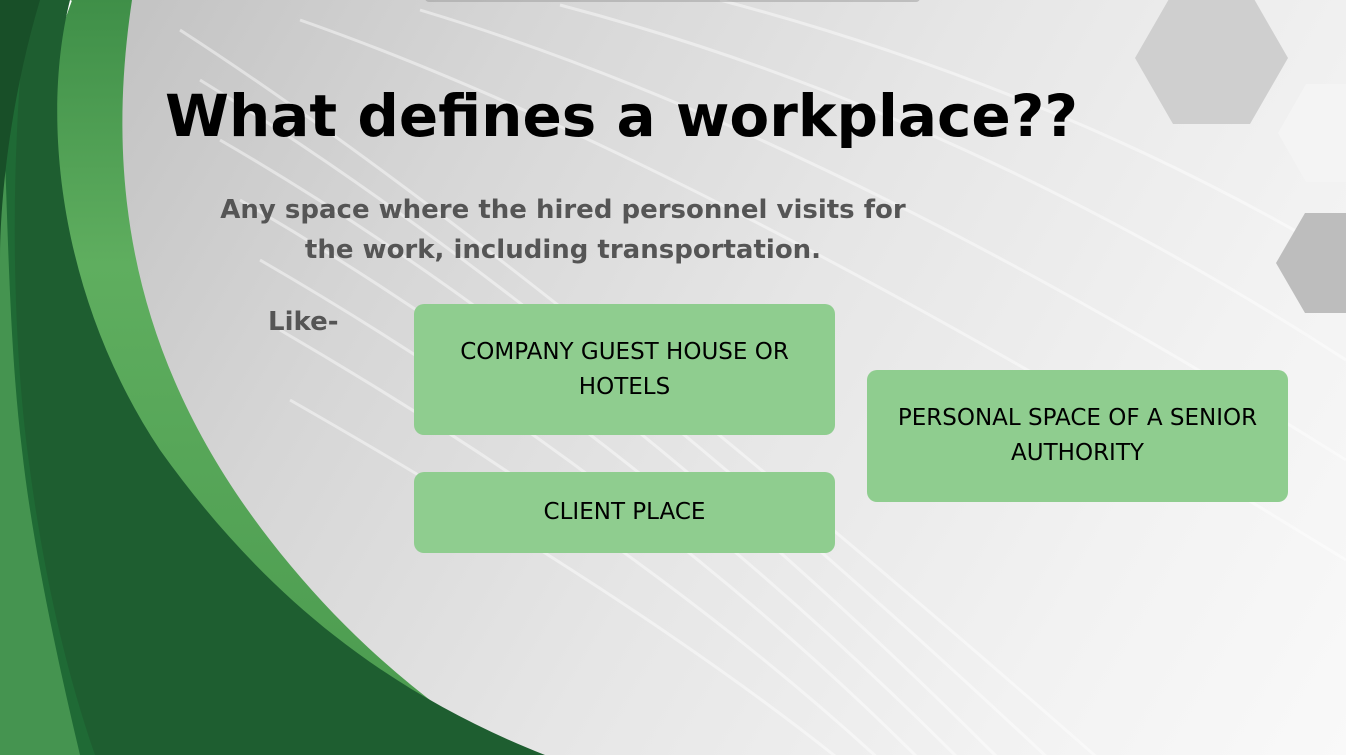 The height and width of the screenshot is (755, 1346). What do you see at coordinates (672, 1) in the screenshot?
I see `top-shadow-strip` at bounding box center [672, 1].